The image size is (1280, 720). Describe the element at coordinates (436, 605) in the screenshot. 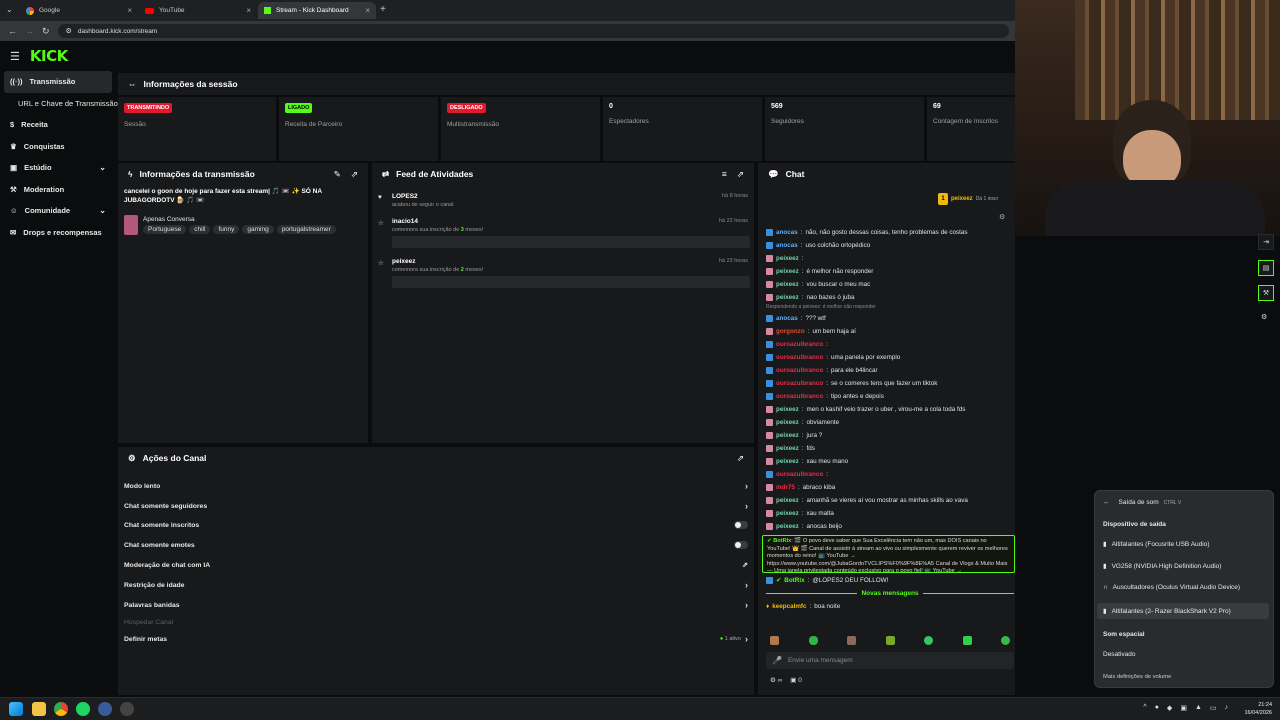

I see `action-banned-words: Palavras banidas ›` at that location.